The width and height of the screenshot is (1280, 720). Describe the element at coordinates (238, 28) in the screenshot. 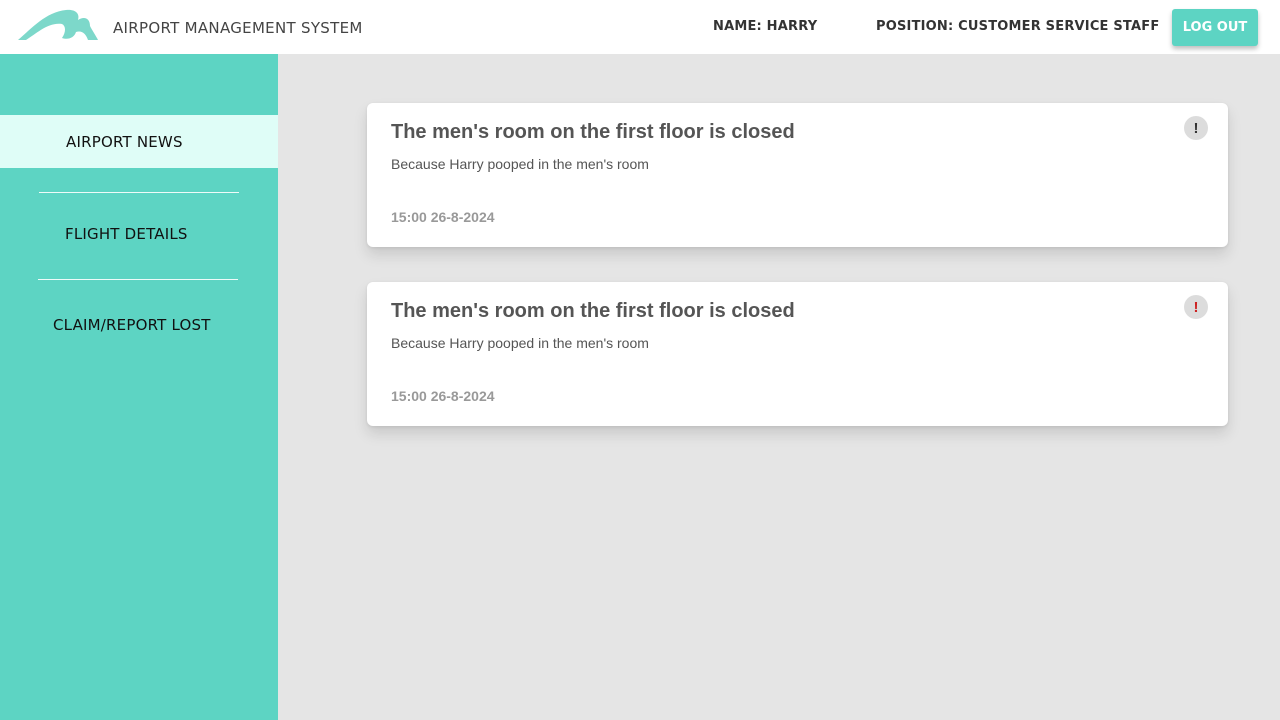

I see `app-title: AIRPORT MANAGEMENT SYSTEM` at that location.